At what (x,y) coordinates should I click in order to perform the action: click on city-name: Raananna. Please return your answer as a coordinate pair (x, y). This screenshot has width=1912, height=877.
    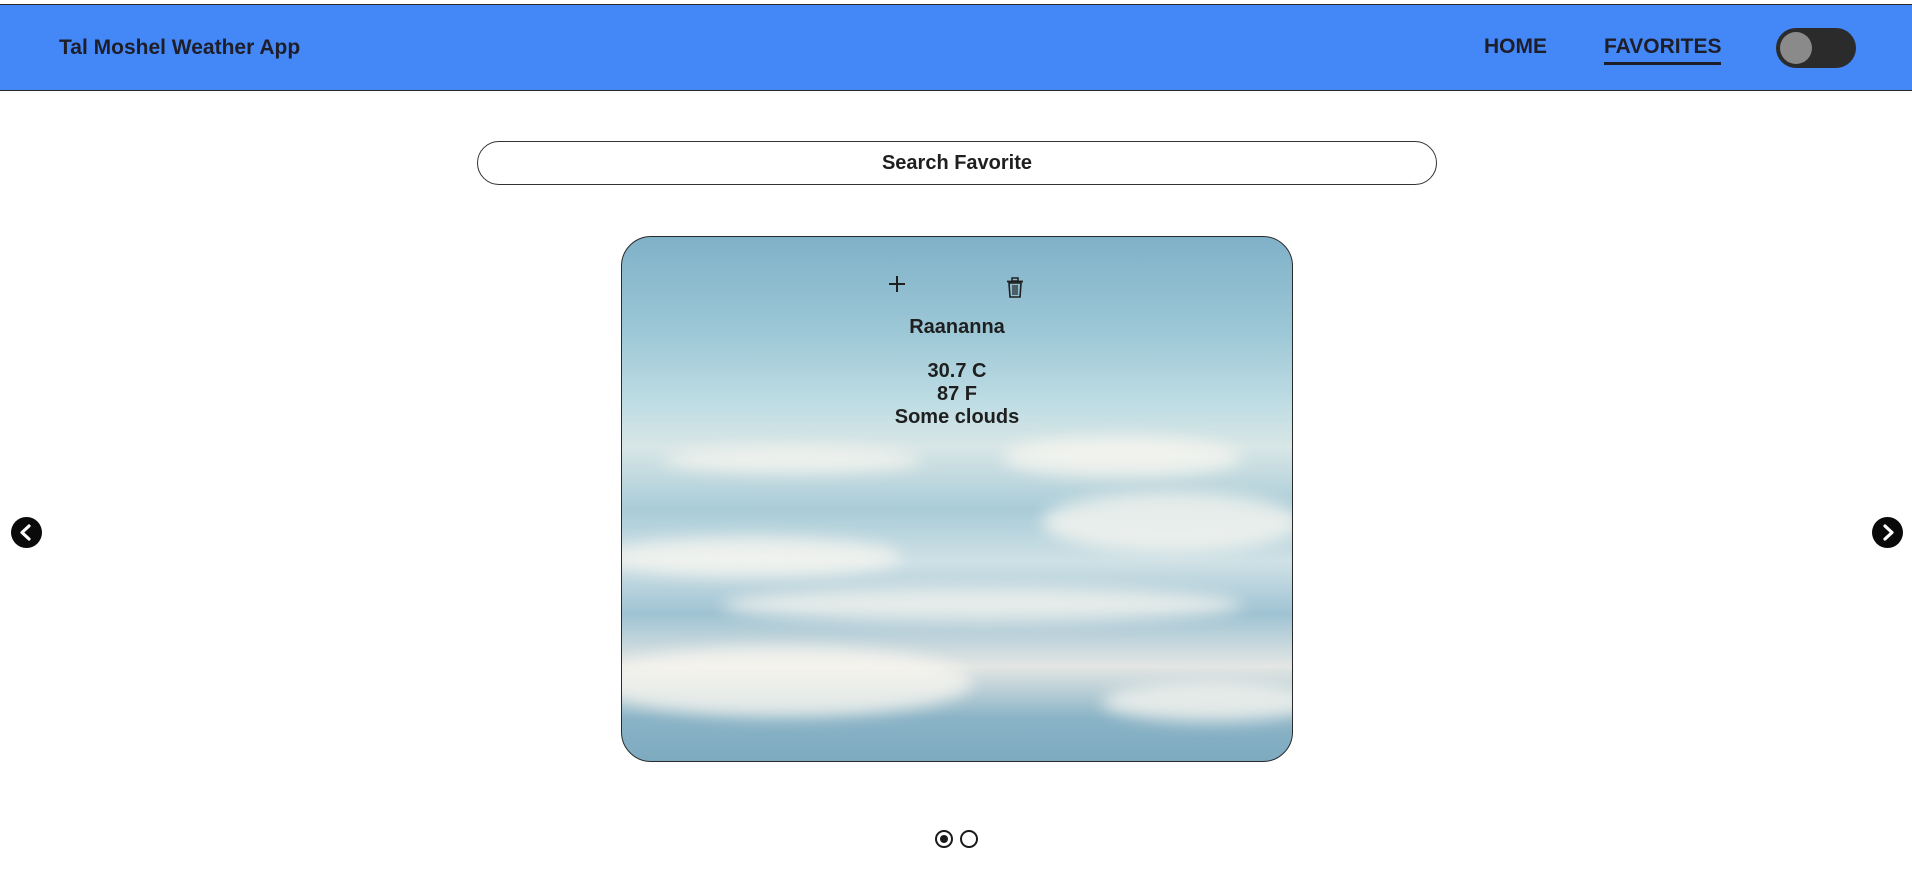
    Looking at the image, I should click on (957, 327).